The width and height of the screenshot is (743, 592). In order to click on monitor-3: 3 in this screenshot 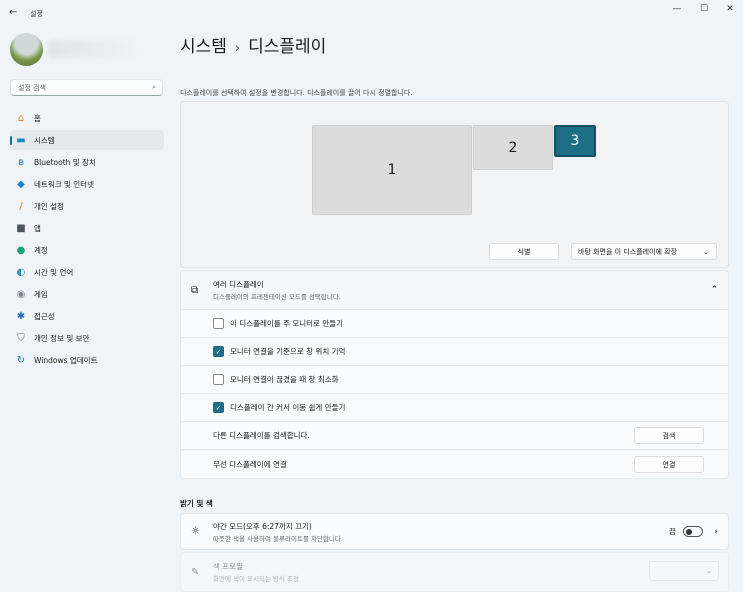, I will do `click(575, 141)`.